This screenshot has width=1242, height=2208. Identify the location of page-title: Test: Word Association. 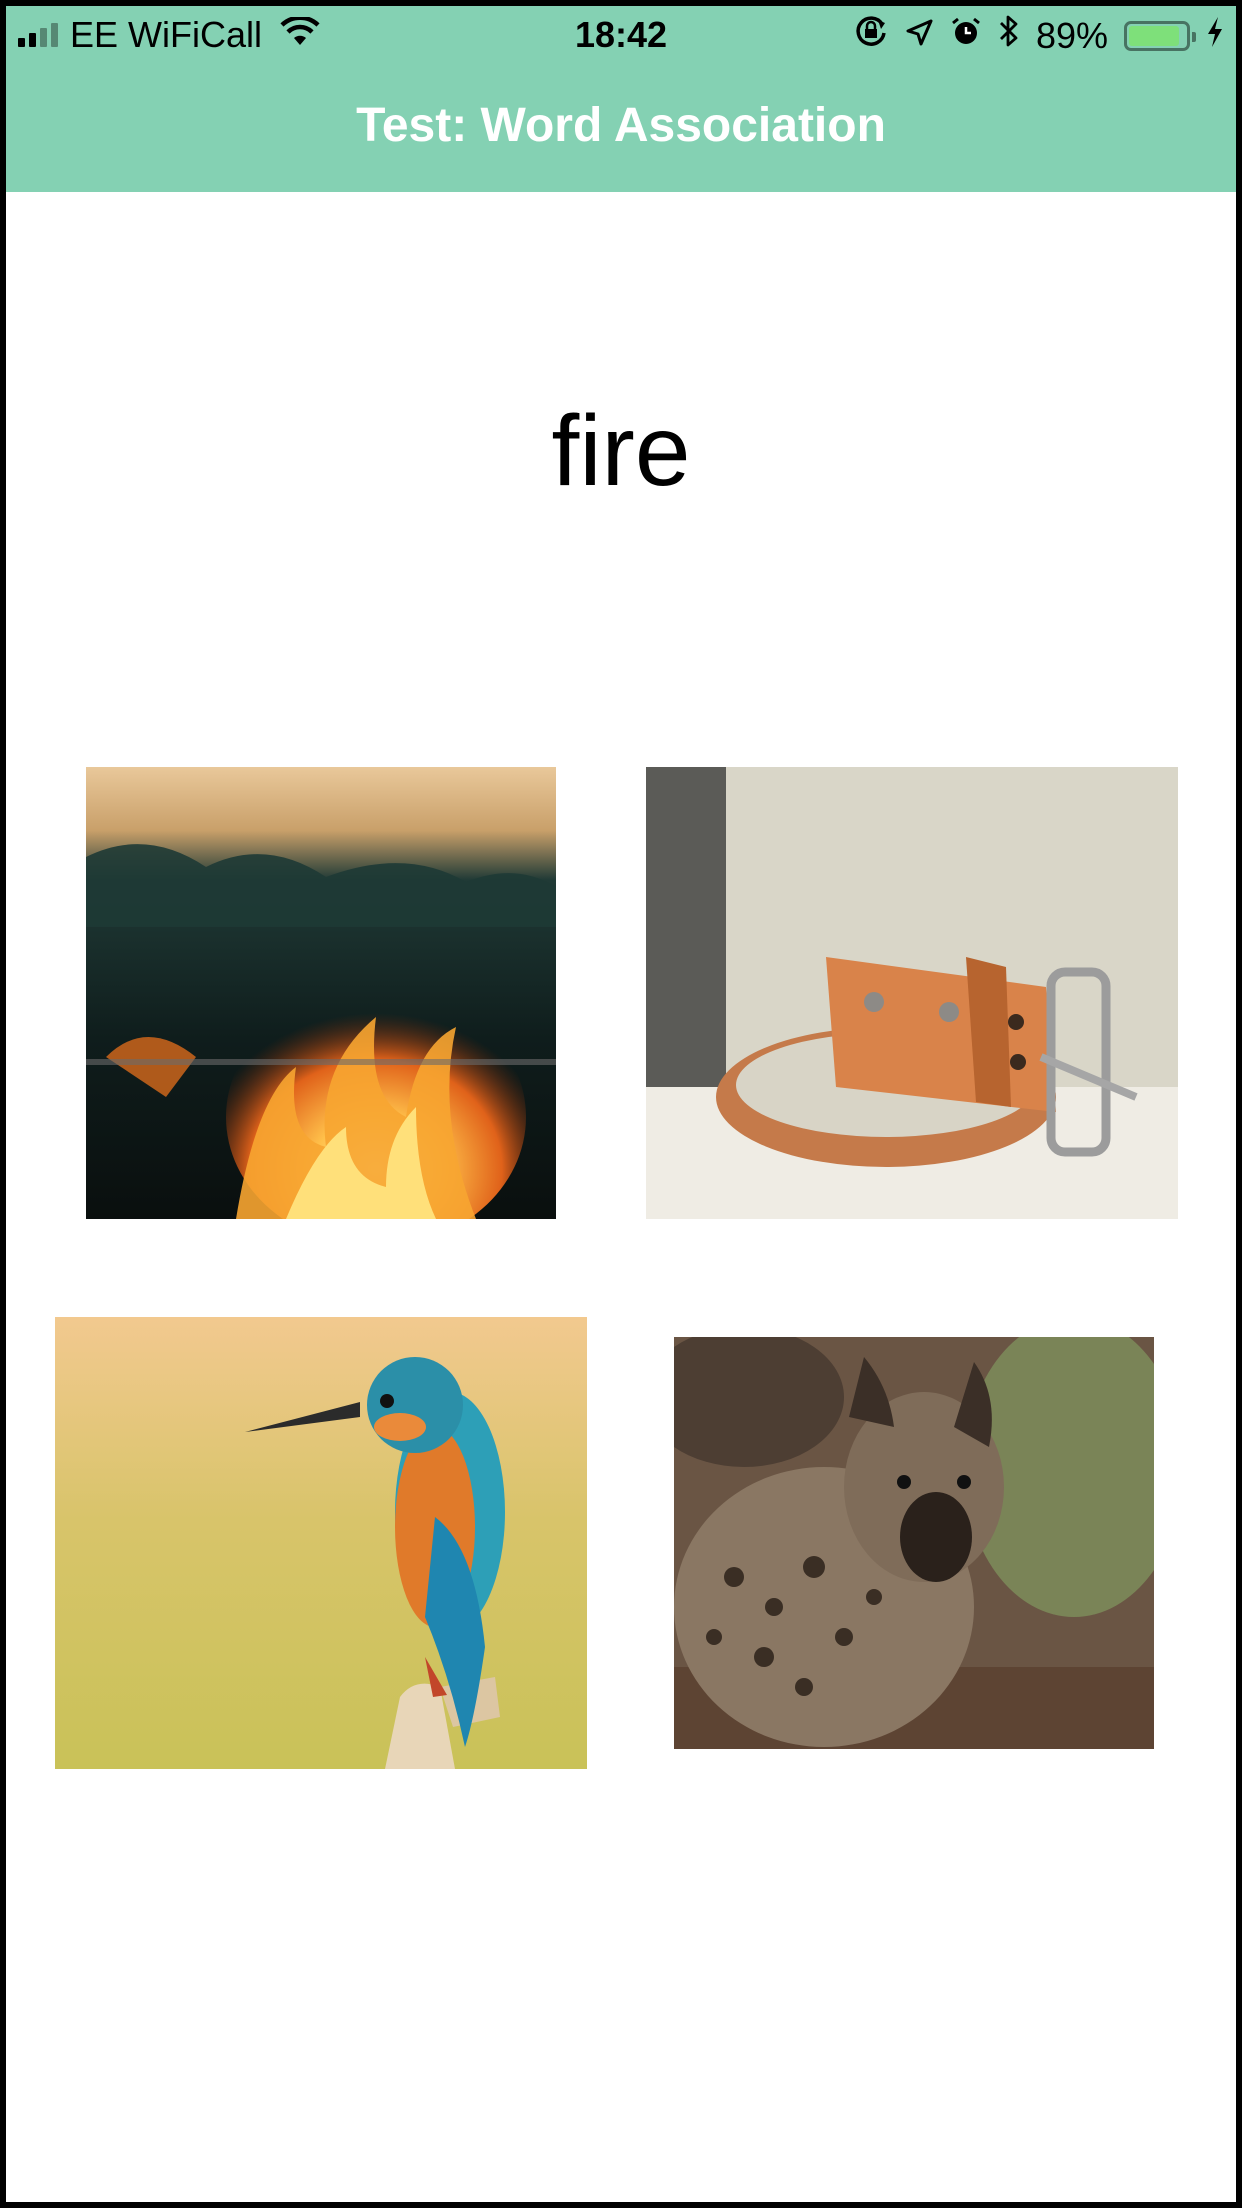
(621, 125).